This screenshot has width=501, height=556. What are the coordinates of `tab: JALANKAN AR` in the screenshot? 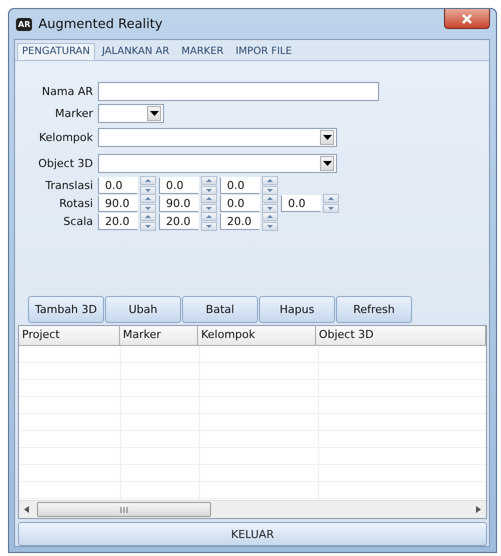 It's located at (135, 51).